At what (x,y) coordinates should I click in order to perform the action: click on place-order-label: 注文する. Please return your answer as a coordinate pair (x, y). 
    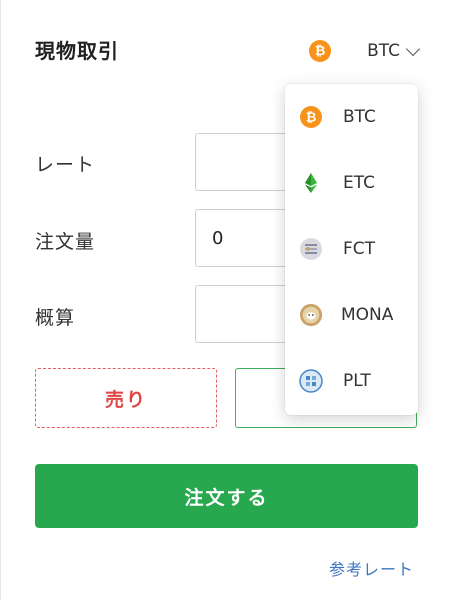
    Looking at the image, I should click on (226, 498).